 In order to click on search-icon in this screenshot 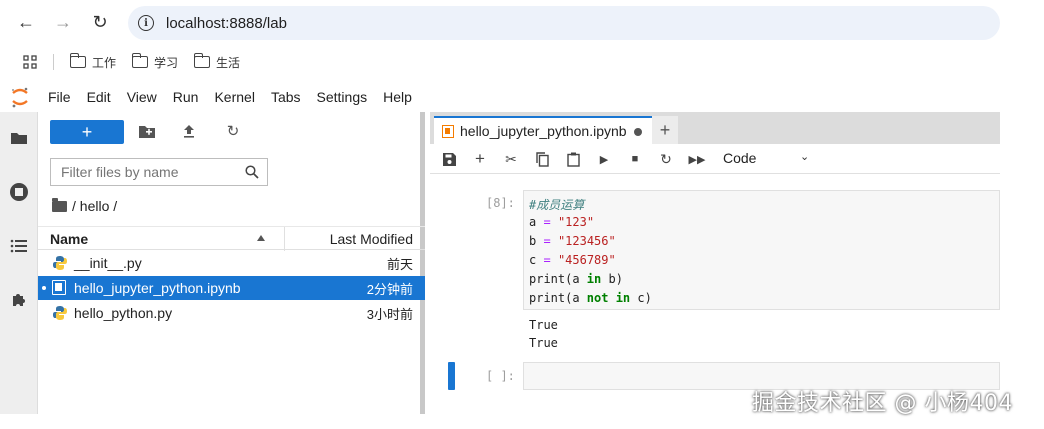, I will do `click(252, 172)`.